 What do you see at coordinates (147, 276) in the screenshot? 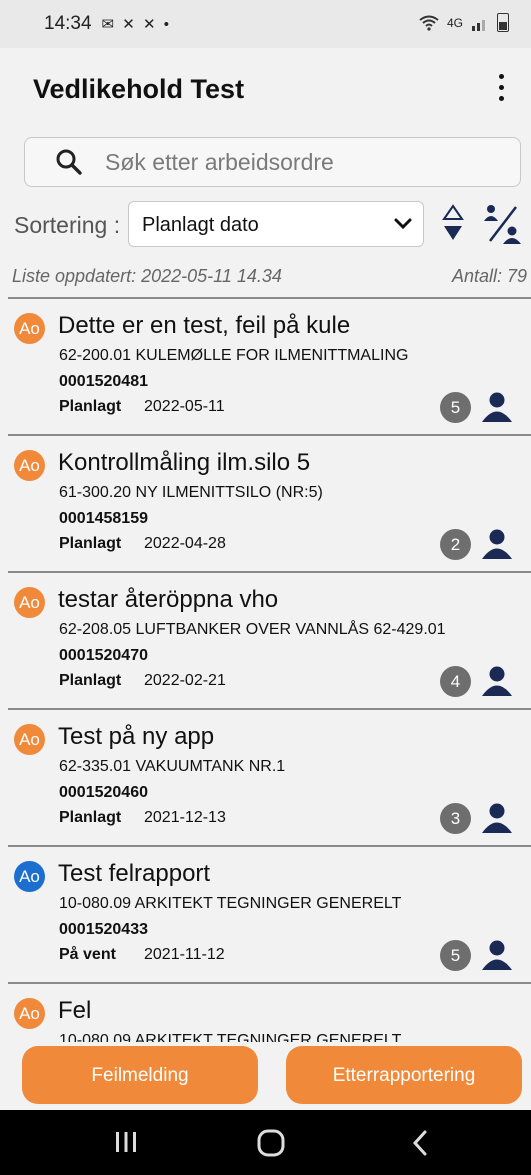
I see `list-updated-text: Liste oppdatert: 2022-05-11 14.34` at bounding box center [147, 276].